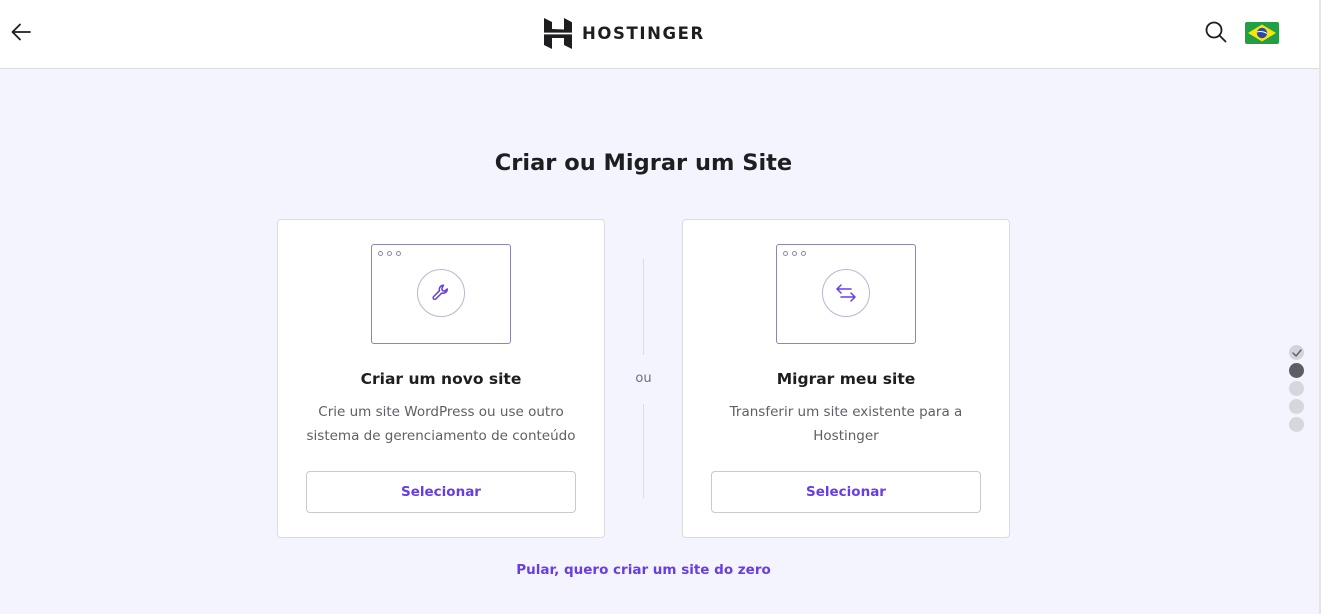 The height and width of the screenshot is (614, 1321). I want to click on step-indicator, so click(1297, 390).